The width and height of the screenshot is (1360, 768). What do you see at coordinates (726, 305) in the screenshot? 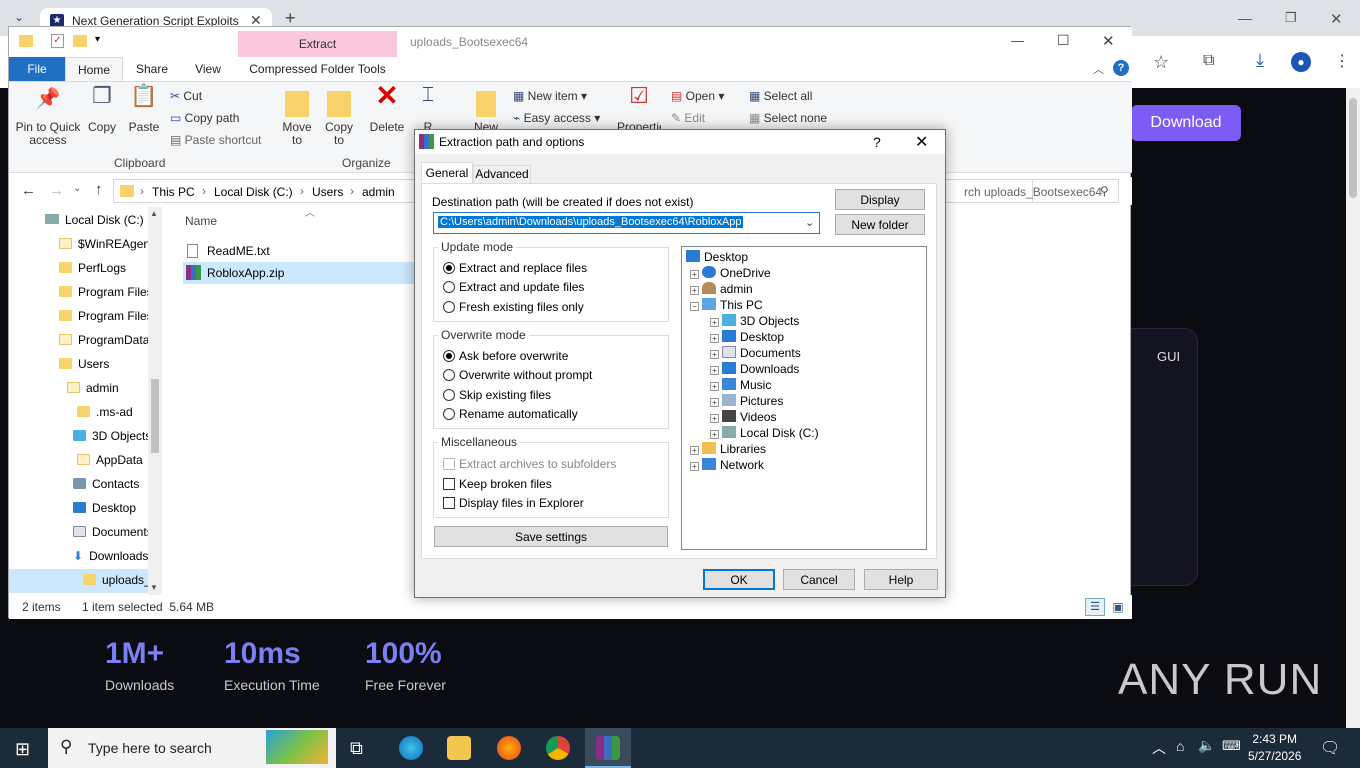
I see `tree-item: − This PC` at bounding box center [726, 305].